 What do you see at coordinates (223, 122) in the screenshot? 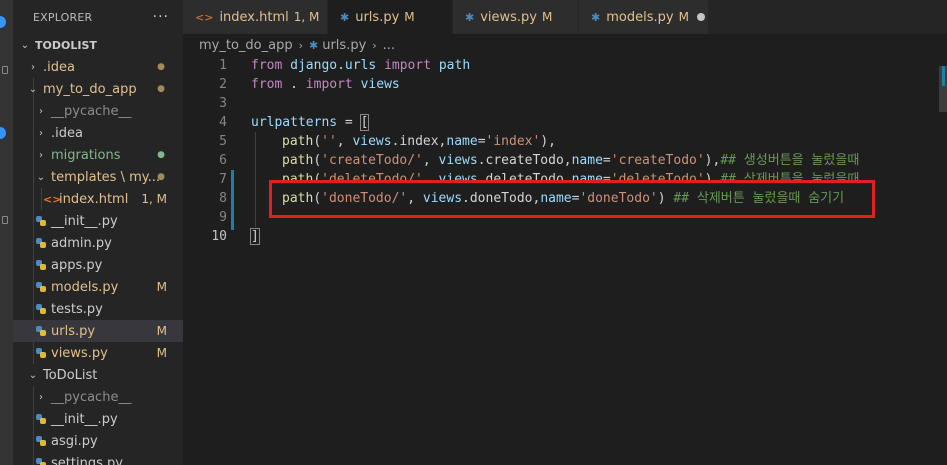
I see `line-number: 4` at bounding box center [223, 122].